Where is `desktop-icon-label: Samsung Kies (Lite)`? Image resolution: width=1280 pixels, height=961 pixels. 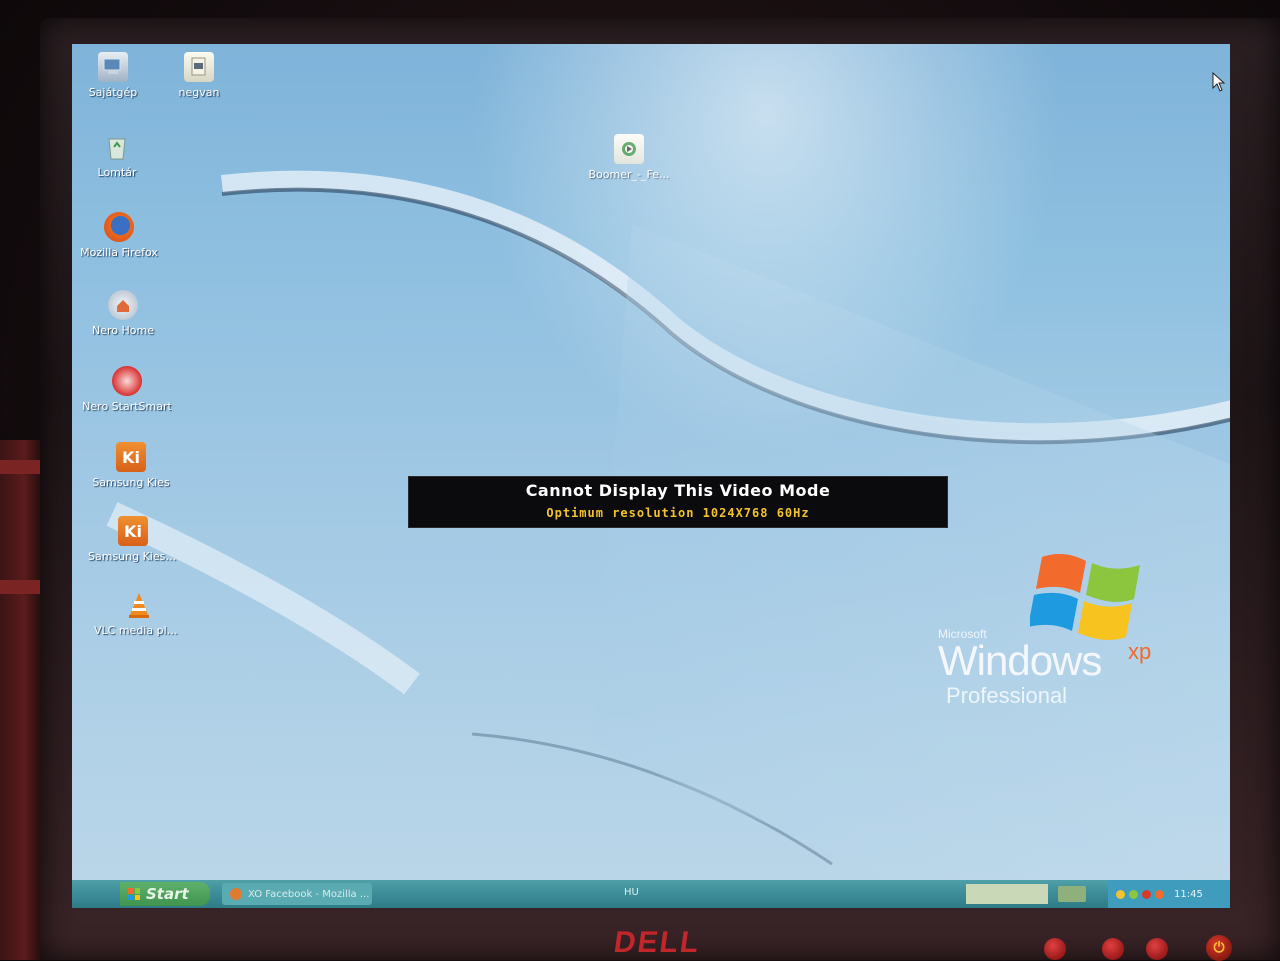 desktop-icon-label: Samsung Kies (Lite) is located at coordinates (133, 556).